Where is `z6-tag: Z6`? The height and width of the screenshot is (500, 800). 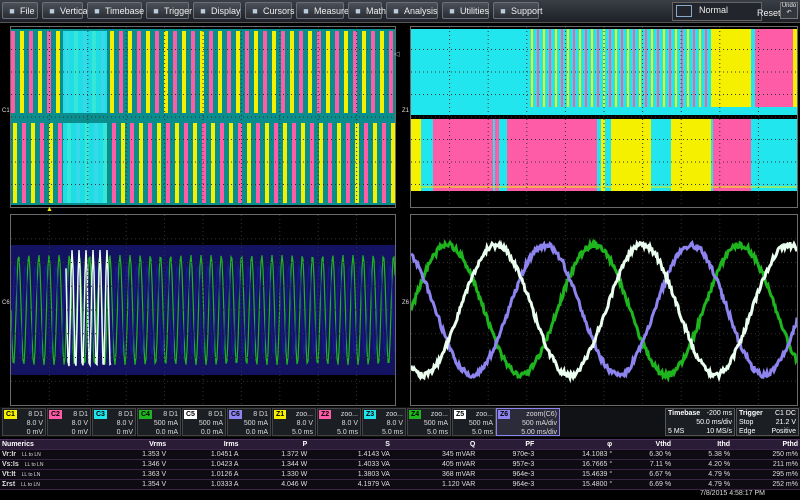 z6-tag: Z6 is located at coordinates (504, 414).